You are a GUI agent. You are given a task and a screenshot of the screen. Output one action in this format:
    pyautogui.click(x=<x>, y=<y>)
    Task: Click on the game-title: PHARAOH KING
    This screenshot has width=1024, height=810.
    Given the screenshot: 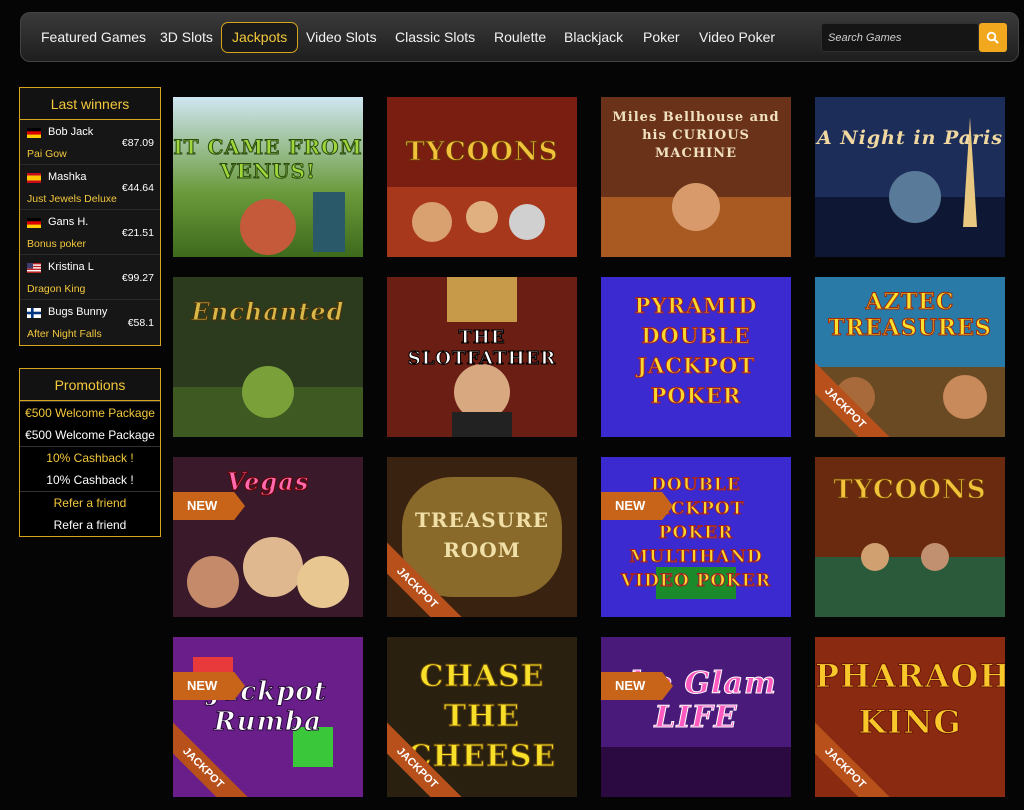 What is the action you would take?
    pyautogui.click(x=910, y=699)
    